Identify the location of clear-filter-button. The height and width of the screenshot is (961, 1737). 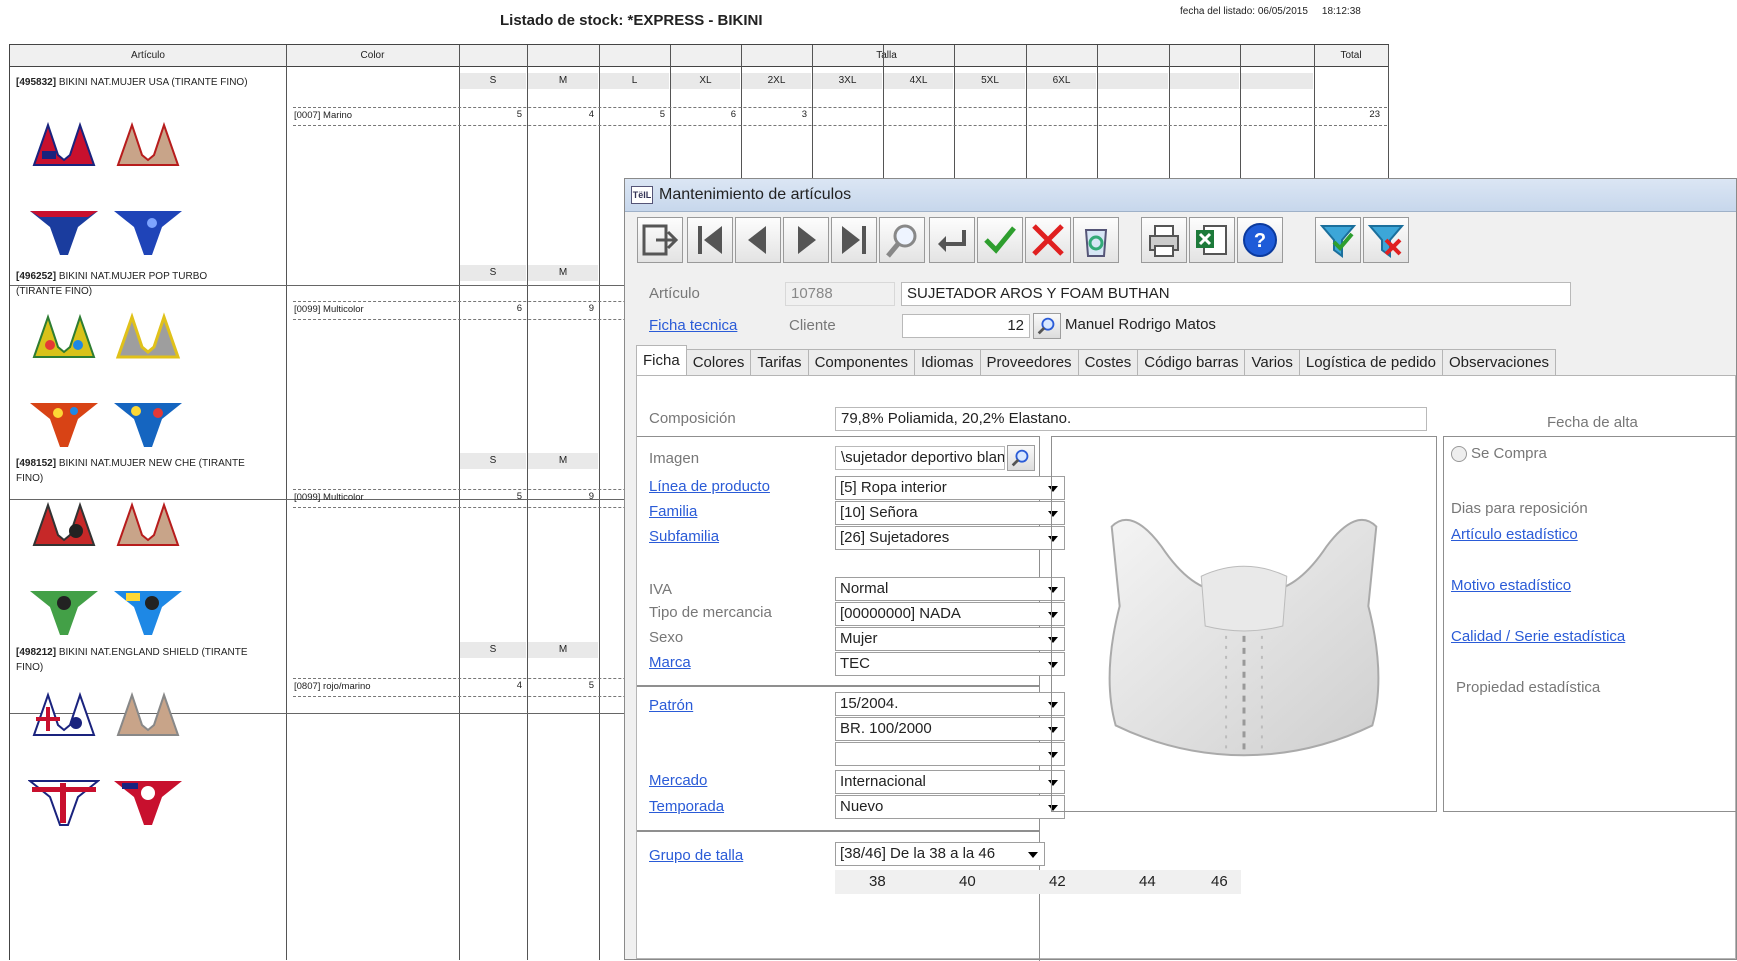
(1386, 240).